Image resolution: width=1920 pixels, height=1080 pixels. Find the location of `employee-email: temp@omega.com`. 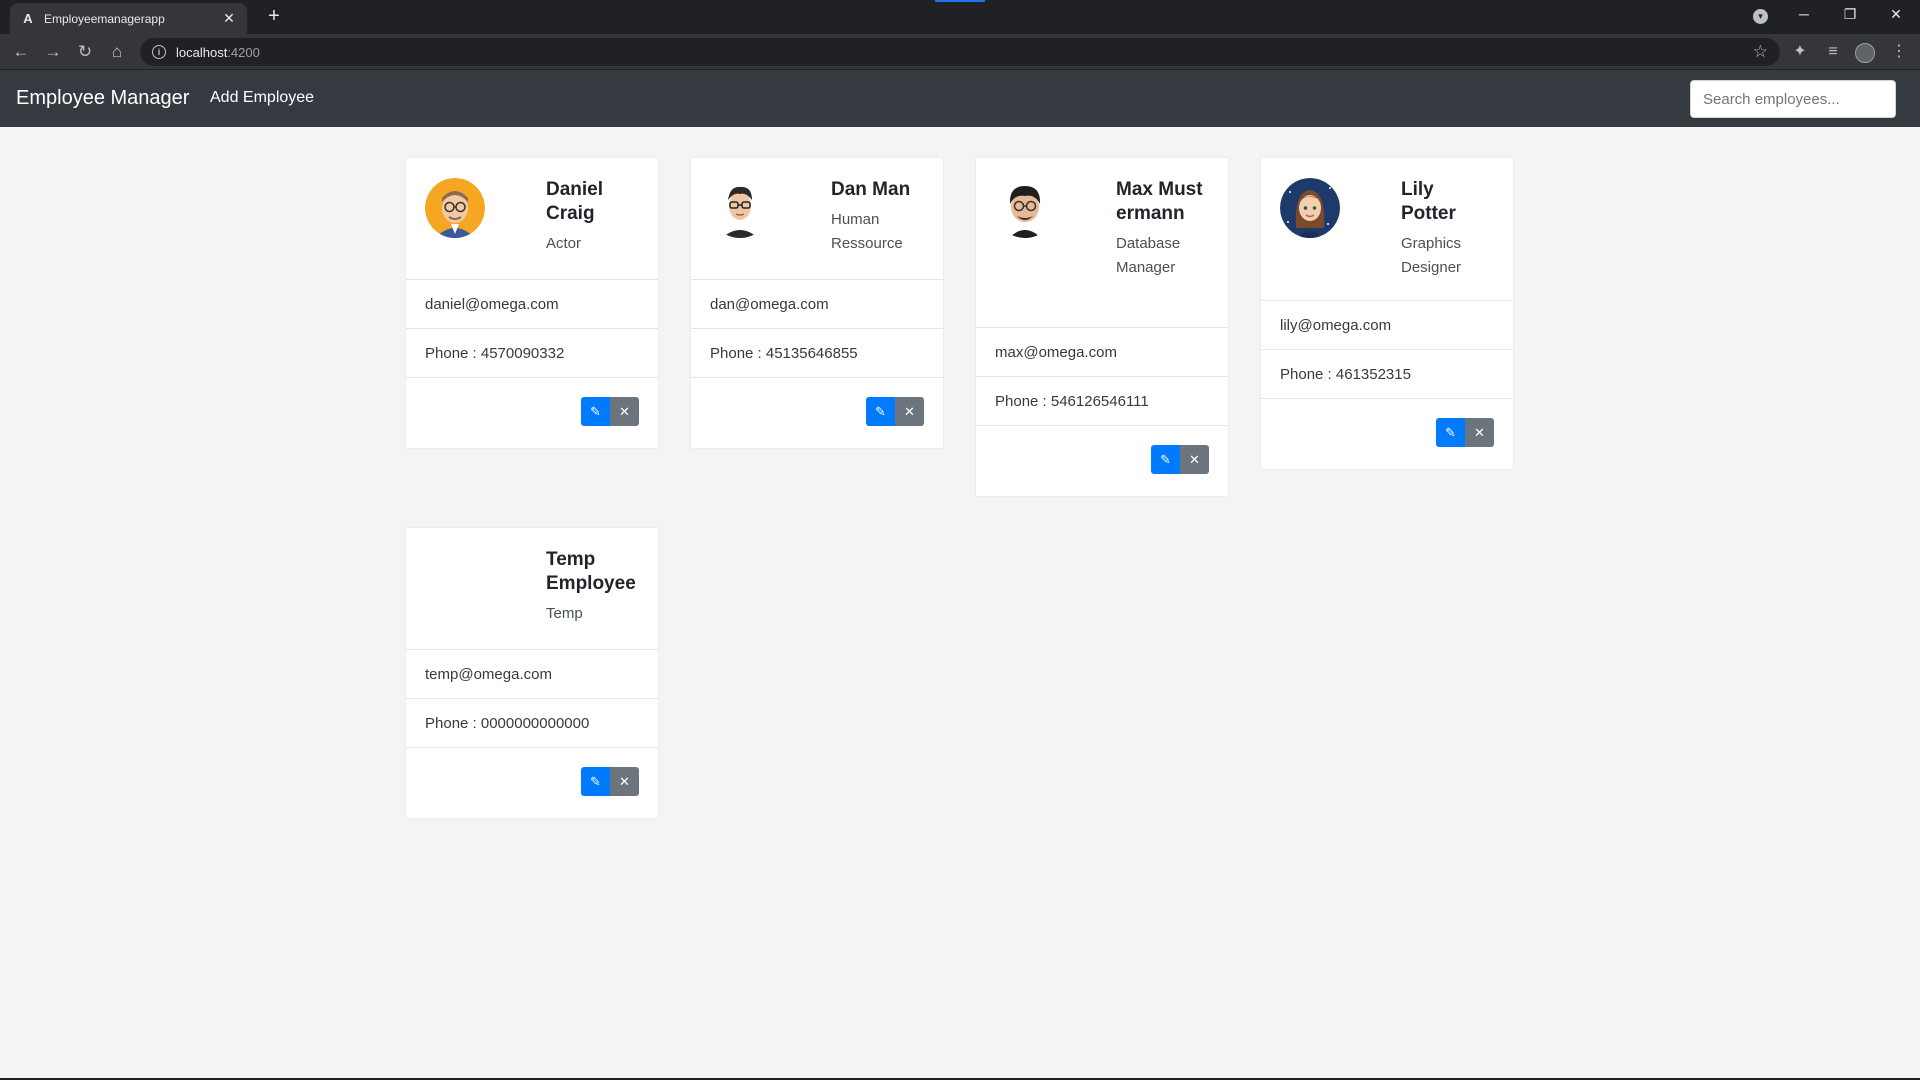

employee-email: temp@omega.com is located at coordinates (532, 674).